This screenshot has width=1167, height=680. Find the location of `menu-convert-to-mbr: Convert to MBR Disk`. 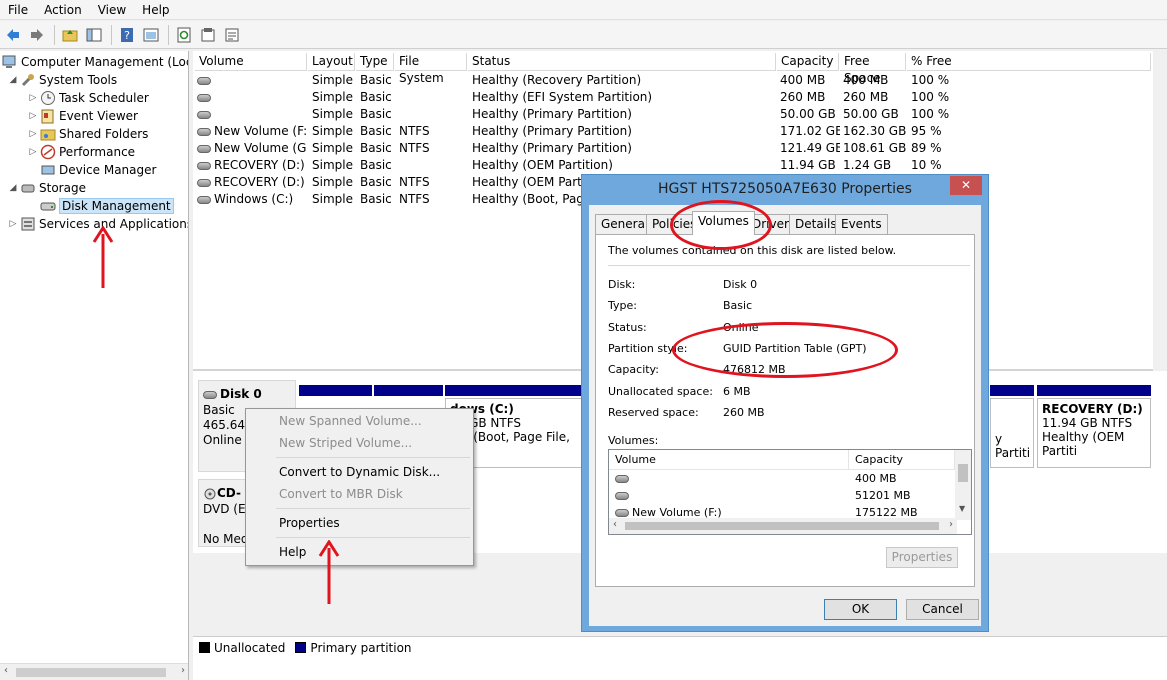

menu-convert-to-mbr: Convert to MBR Disk is located at coordinates (341, 494).